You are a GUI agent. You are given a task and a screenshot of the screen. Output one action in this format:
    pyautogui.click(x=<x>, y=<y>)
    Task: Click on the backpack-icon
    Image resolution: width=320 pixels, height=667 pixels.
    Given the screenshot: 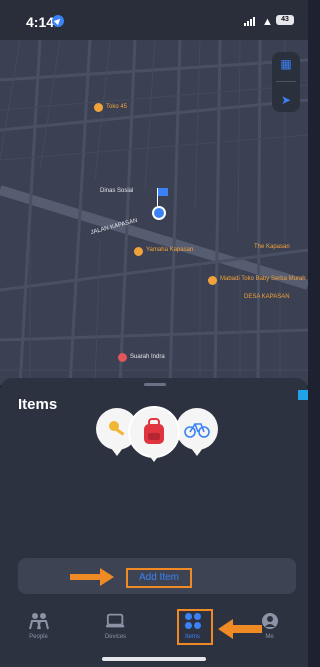 What is the action you would take?
    pyautogui.click(x=154, y=431)
    